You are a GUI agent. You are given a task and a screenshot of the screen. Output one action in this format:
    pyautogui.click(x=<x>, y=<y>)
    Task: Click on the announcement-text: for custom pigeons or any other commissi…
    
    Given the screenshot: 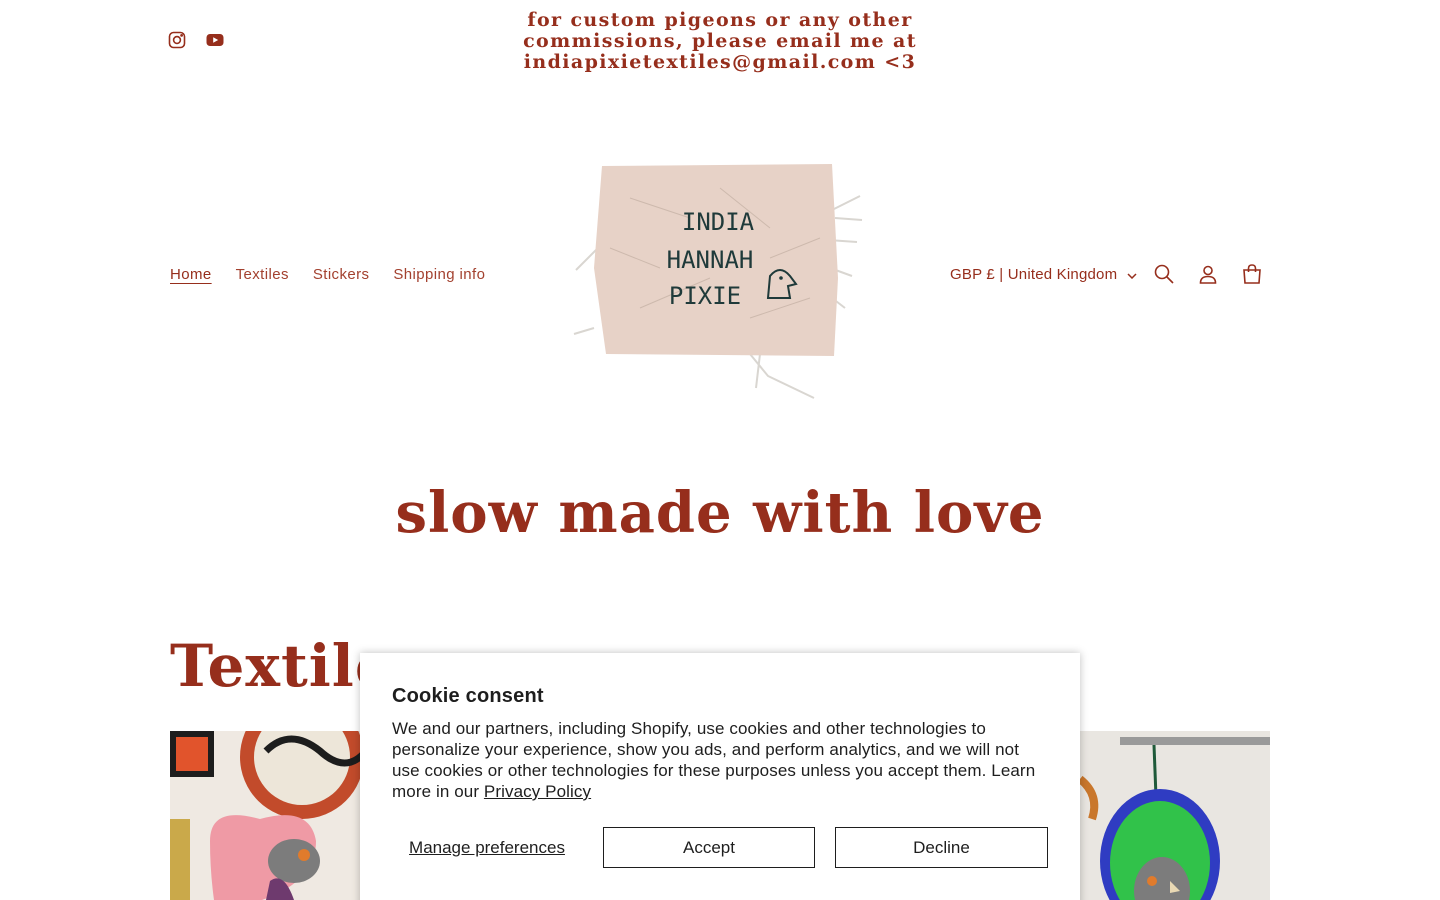 What is the action you would take?
    pyautogui.click(x=720, y=41)
    